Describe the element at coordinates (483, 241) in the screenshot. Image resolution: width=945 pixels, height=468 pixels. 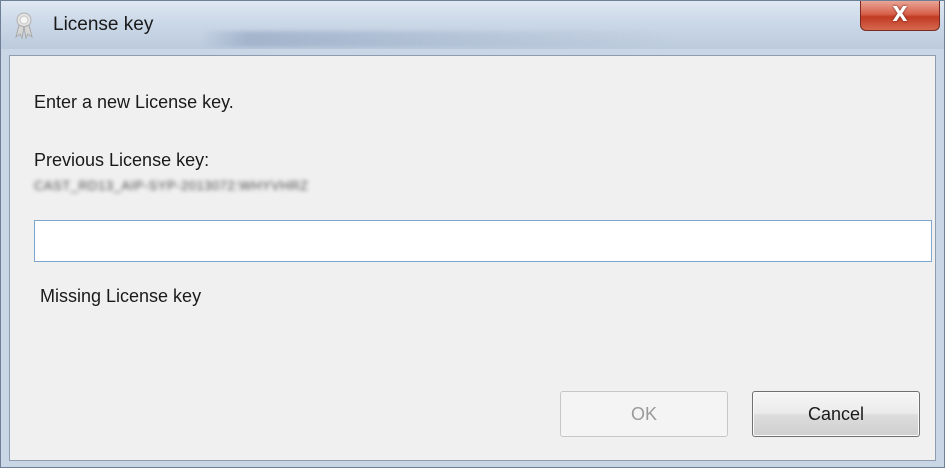
I see `license-key-input` at that location.